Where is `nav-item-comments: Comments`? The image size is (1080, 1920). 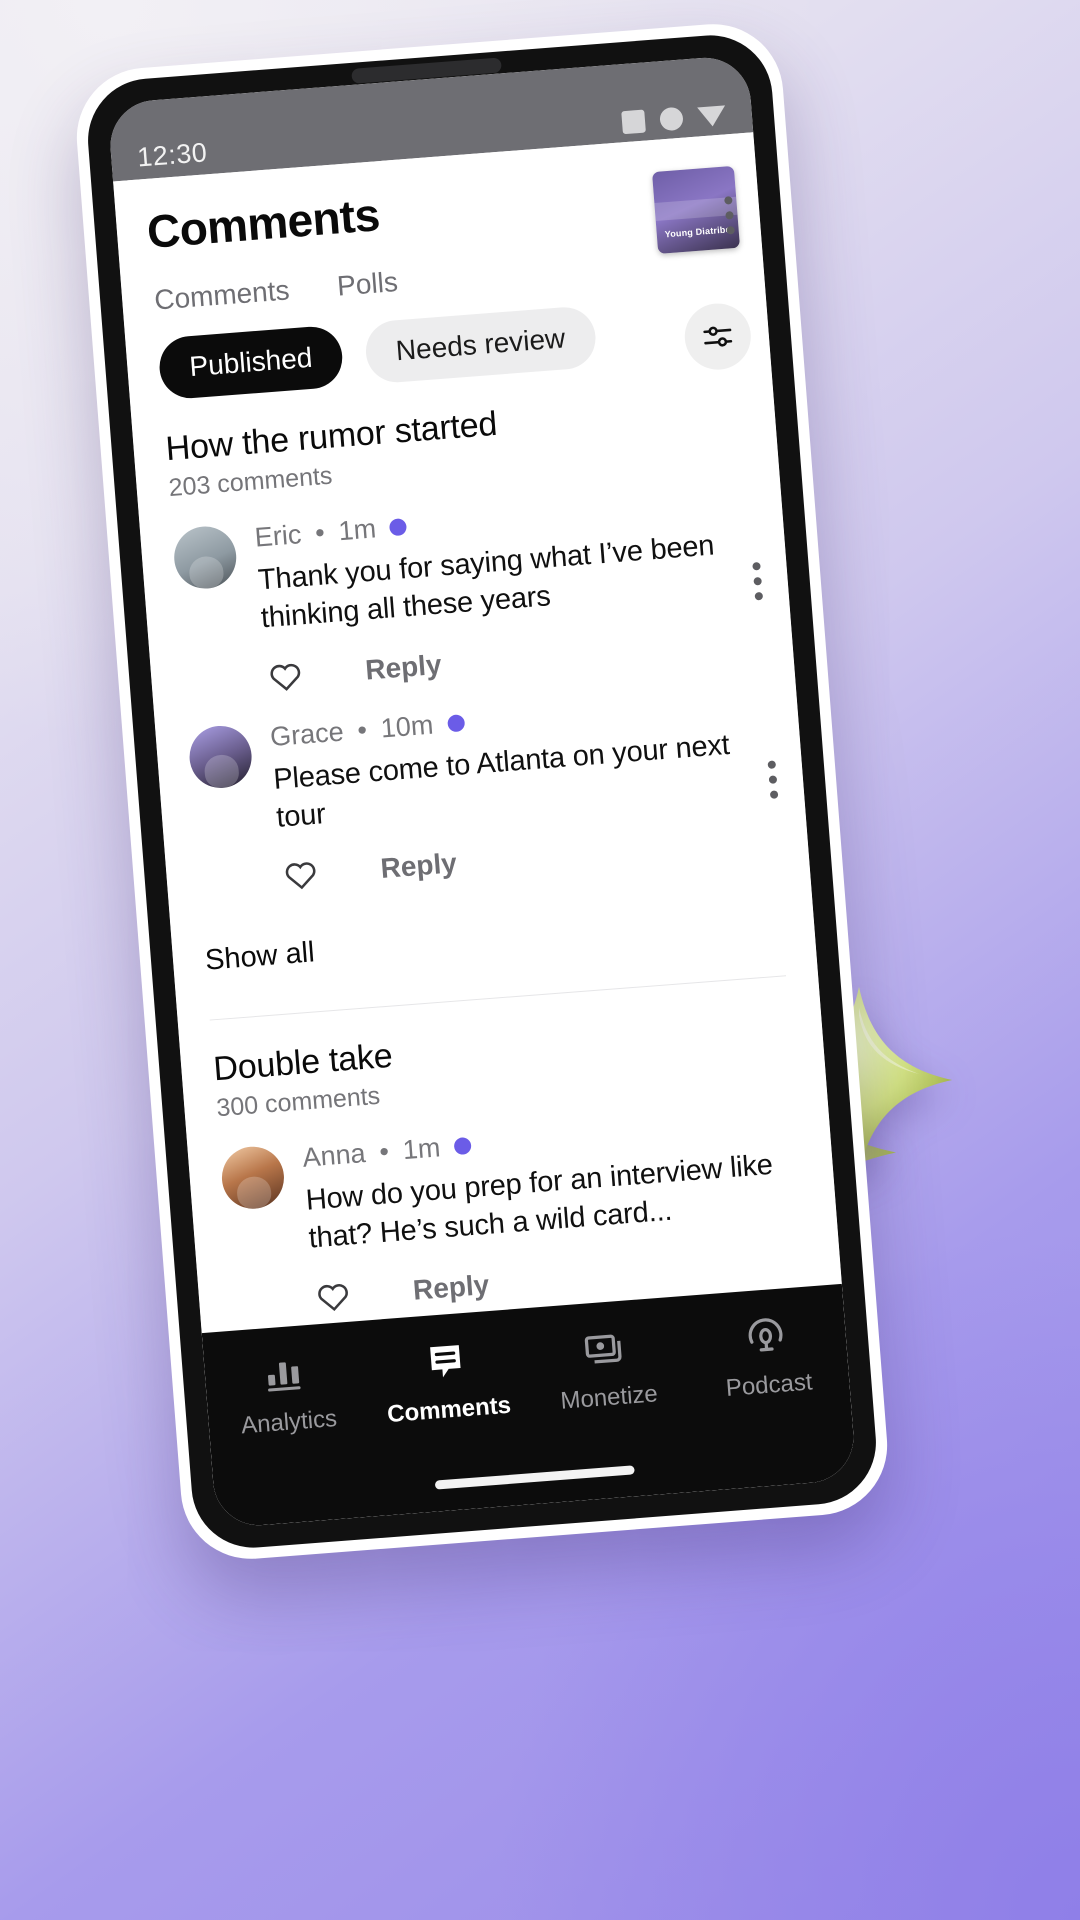 nav-item-comments: Comments is located at coordinates (447, 1381).